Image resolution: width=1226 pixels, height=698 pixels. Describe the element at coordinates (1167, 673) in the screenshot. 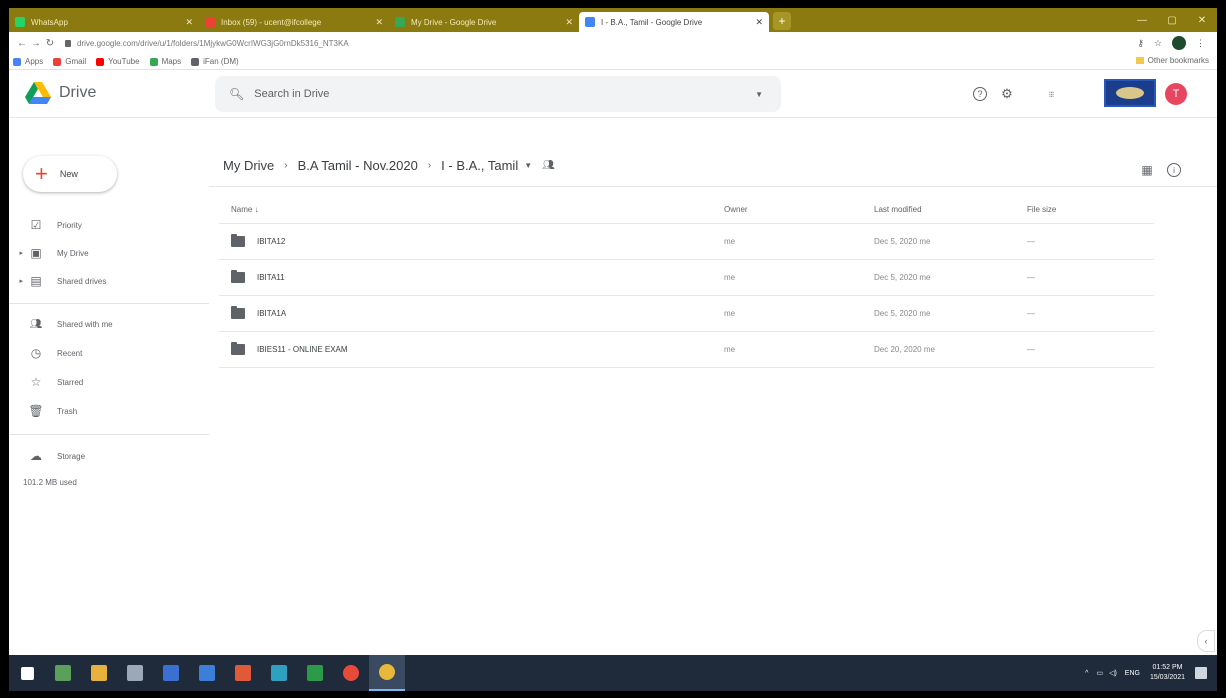

I see `clock: 01:52 PM 15/03/2021` at that location.